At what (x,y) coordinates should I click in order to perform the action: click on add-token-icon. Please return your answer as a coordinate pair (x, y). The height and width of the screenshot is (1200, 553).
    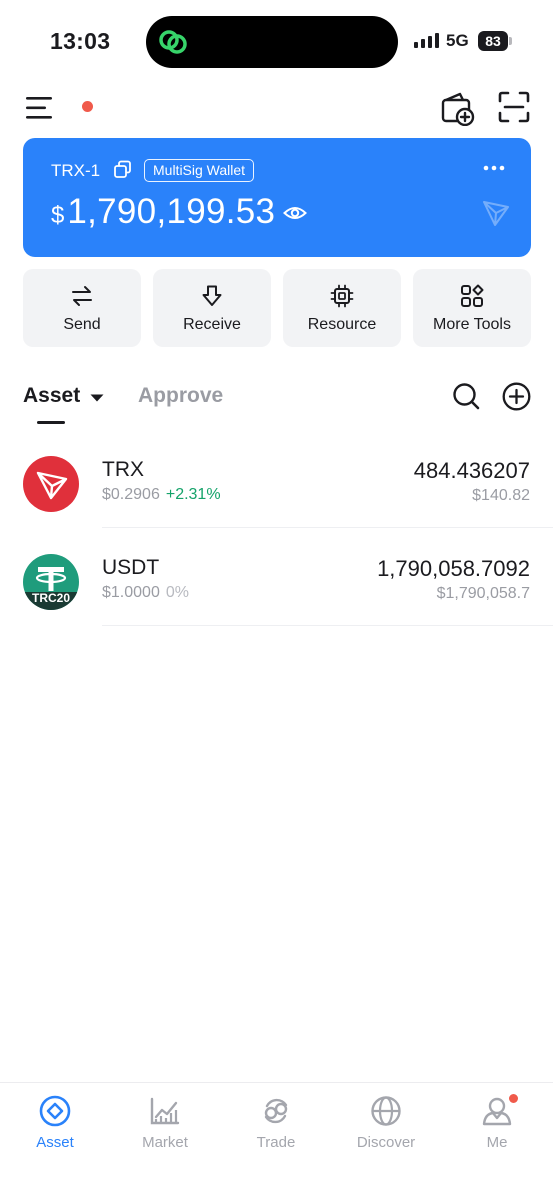
    Looking at the image, I should click on (516, 396).